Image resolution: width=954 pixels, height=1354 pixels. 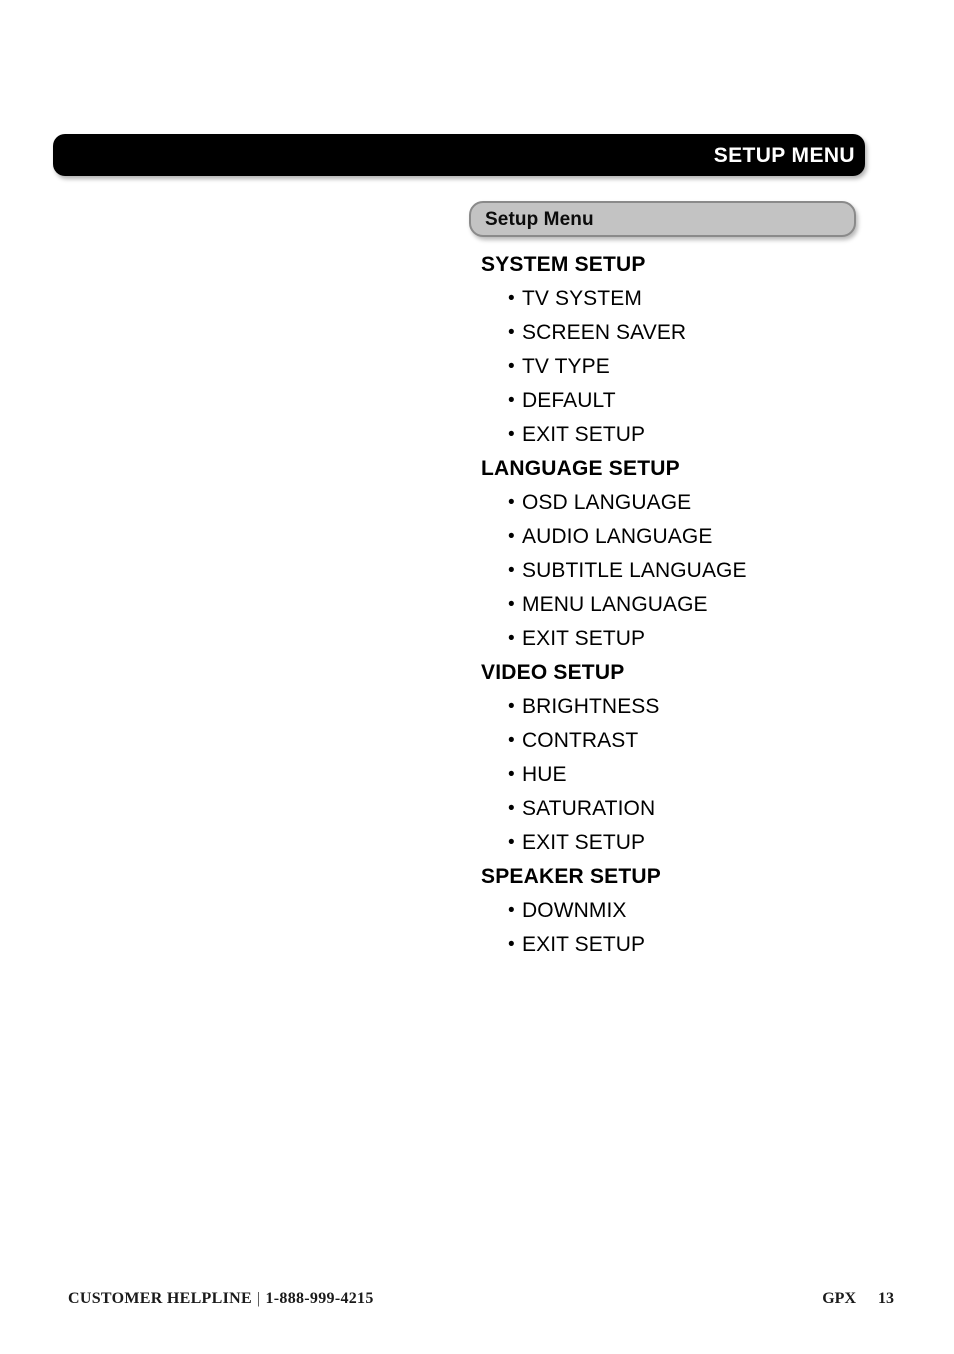 I want to click on list-item-label: SUBTITLE LANGUAGE, so click(x=634, y=570).